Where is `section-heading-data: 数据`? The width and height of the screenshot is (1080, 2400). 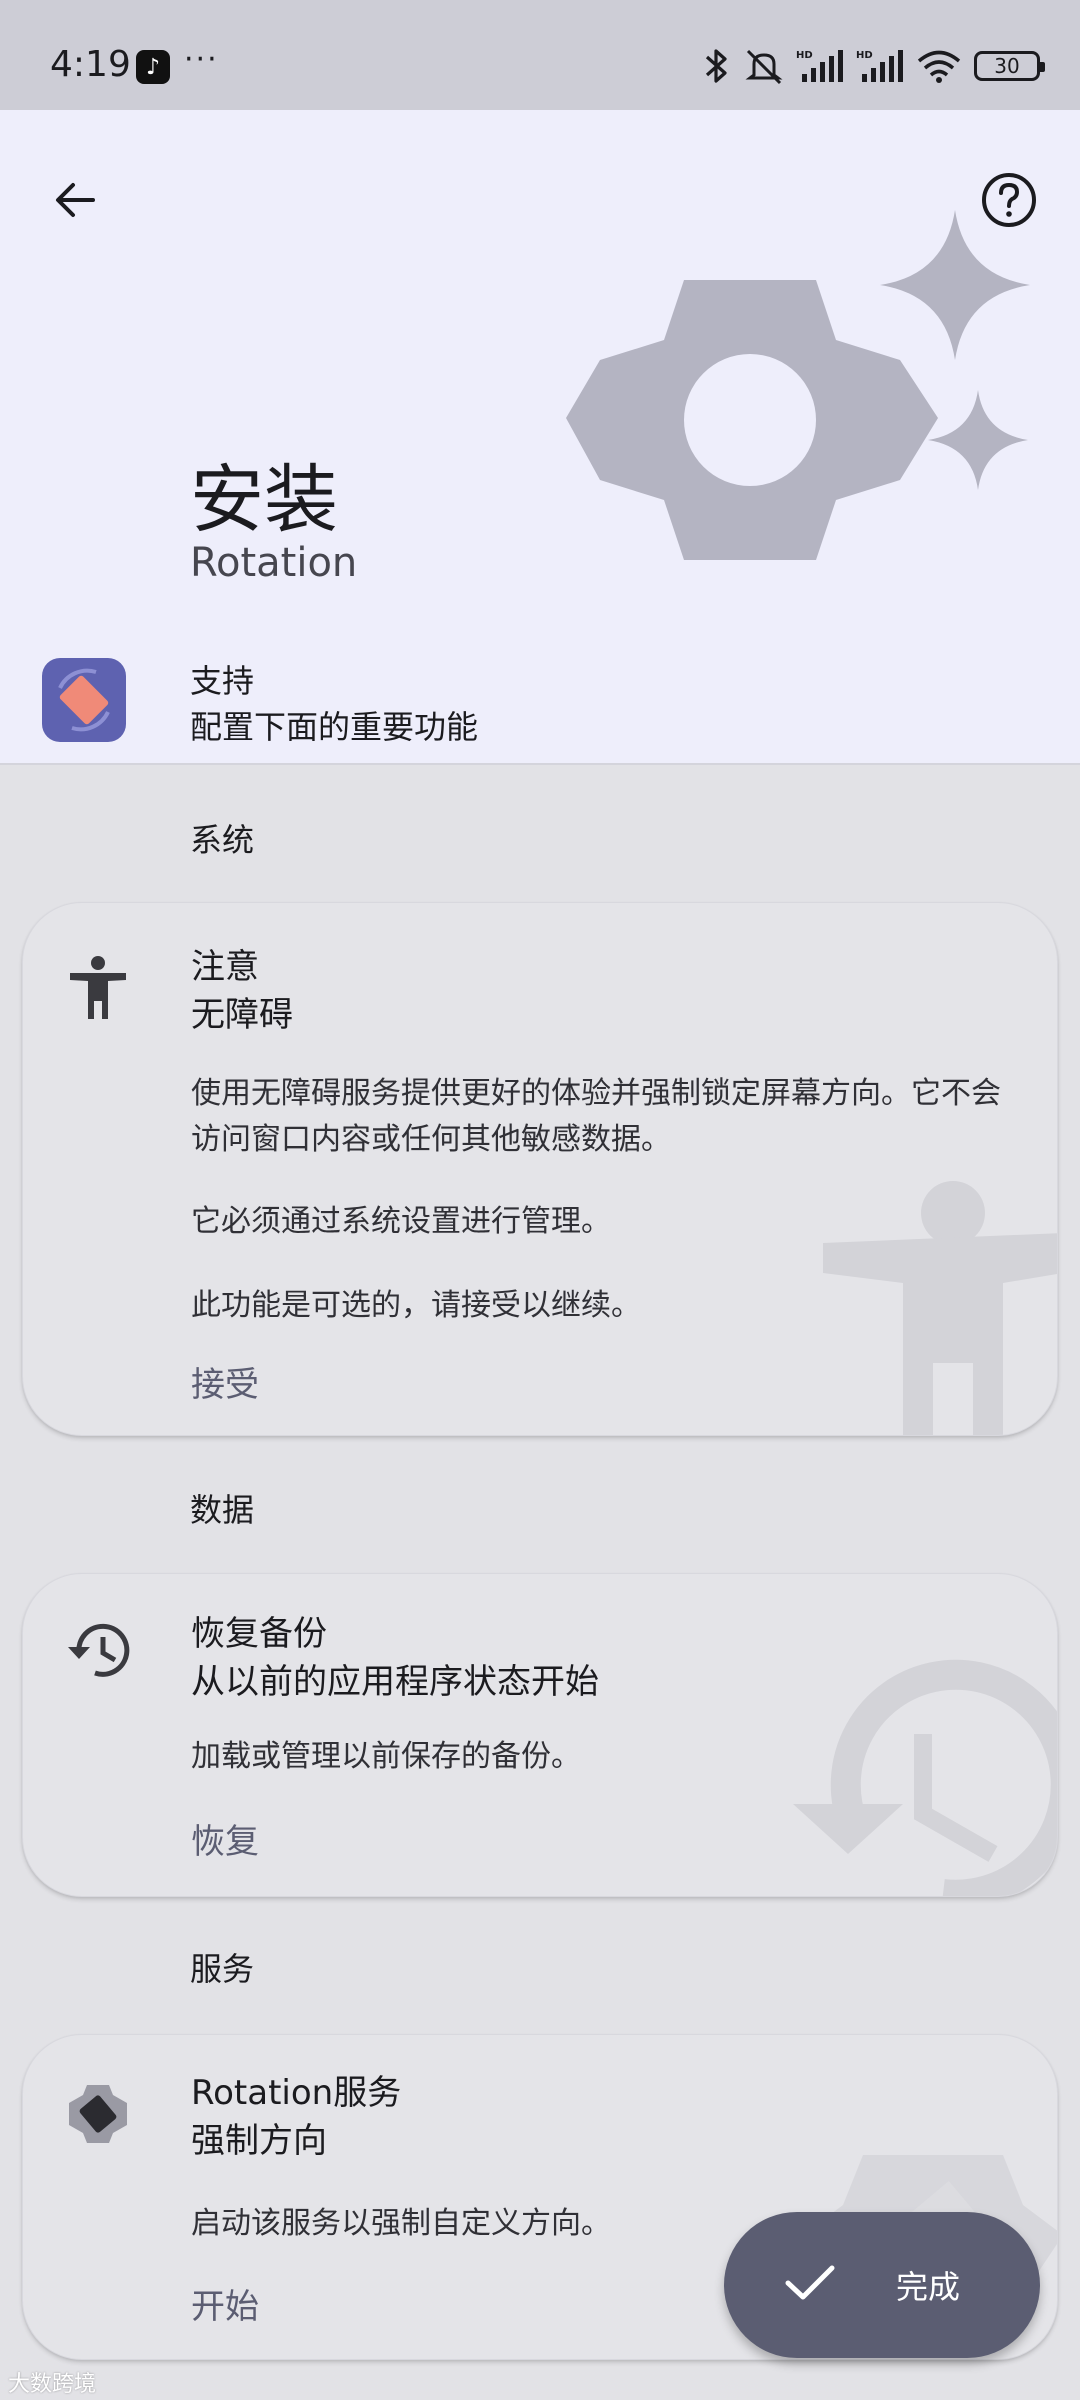 section-heading-data: 数据 is located at coordinates (222, 1510).